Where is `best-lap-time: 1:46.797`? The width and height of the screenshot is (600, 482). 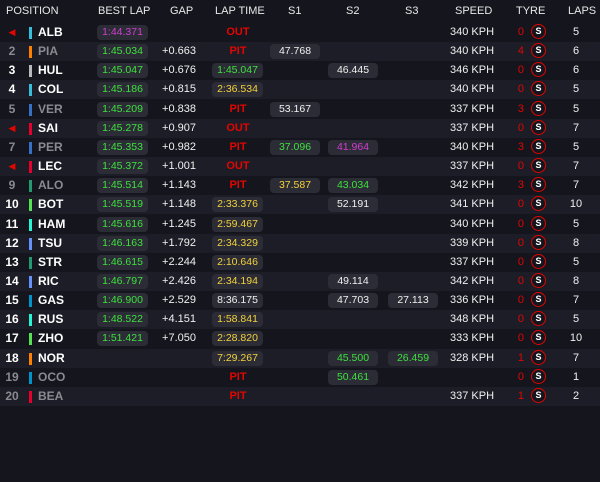
best-lap-time: 1:46.797 is located at coordinates (122, 281).